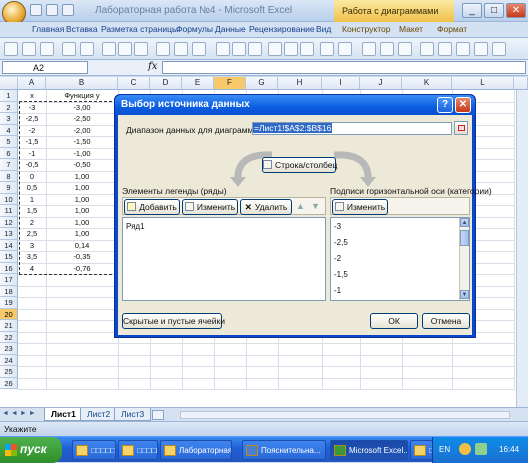 The height and width of the screenshot is (463, 528). What do you see at coordinates (152, 66) in the screenshot?
I see `fx-icon: fx` at bounding box center [152, 66].